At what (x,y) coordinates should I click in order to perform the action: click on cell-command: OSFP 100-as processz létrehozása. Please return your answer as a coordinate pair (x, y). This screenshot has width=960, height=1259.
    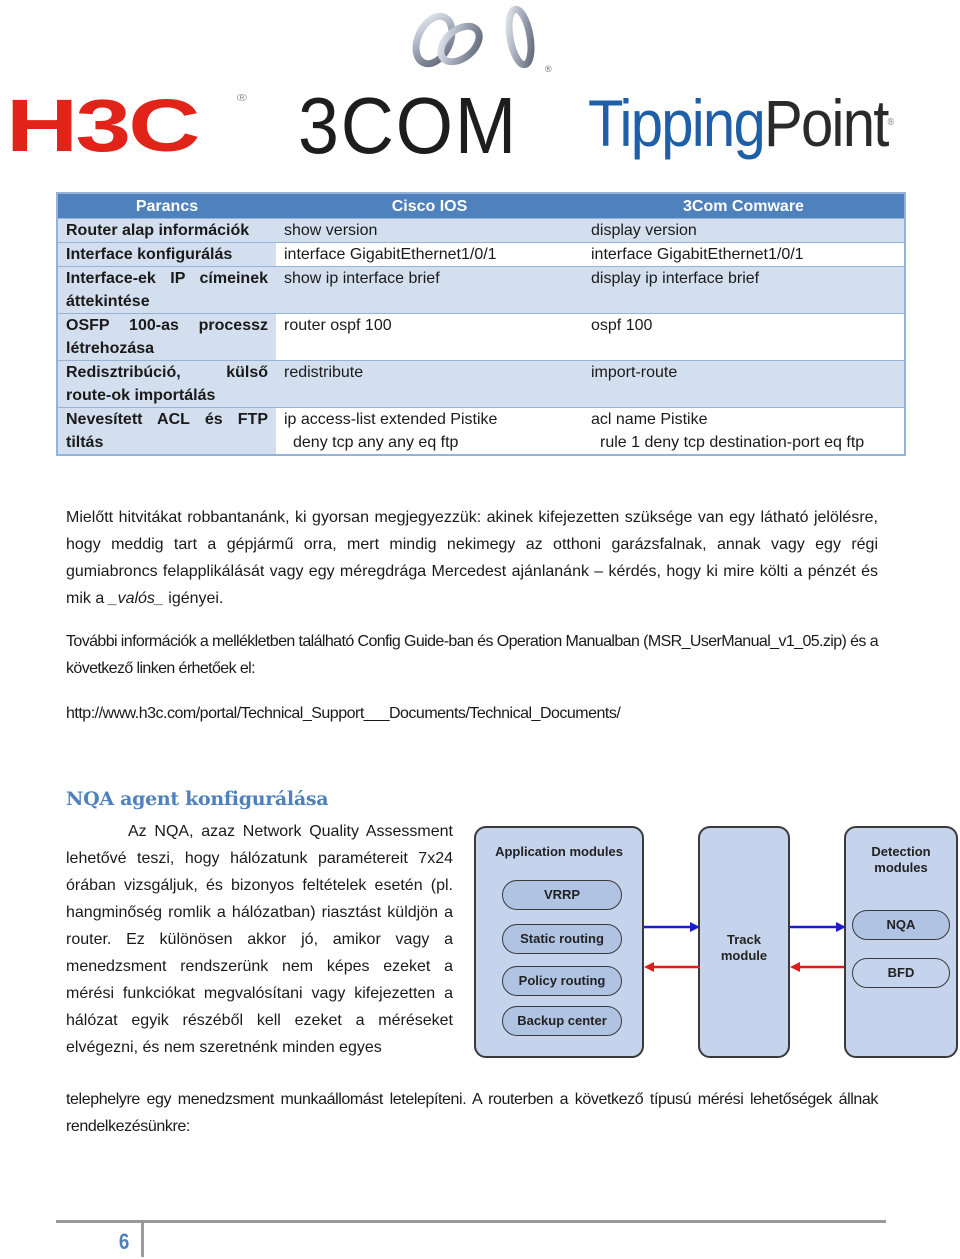
    Looking at the image, I should click on (166, 337).